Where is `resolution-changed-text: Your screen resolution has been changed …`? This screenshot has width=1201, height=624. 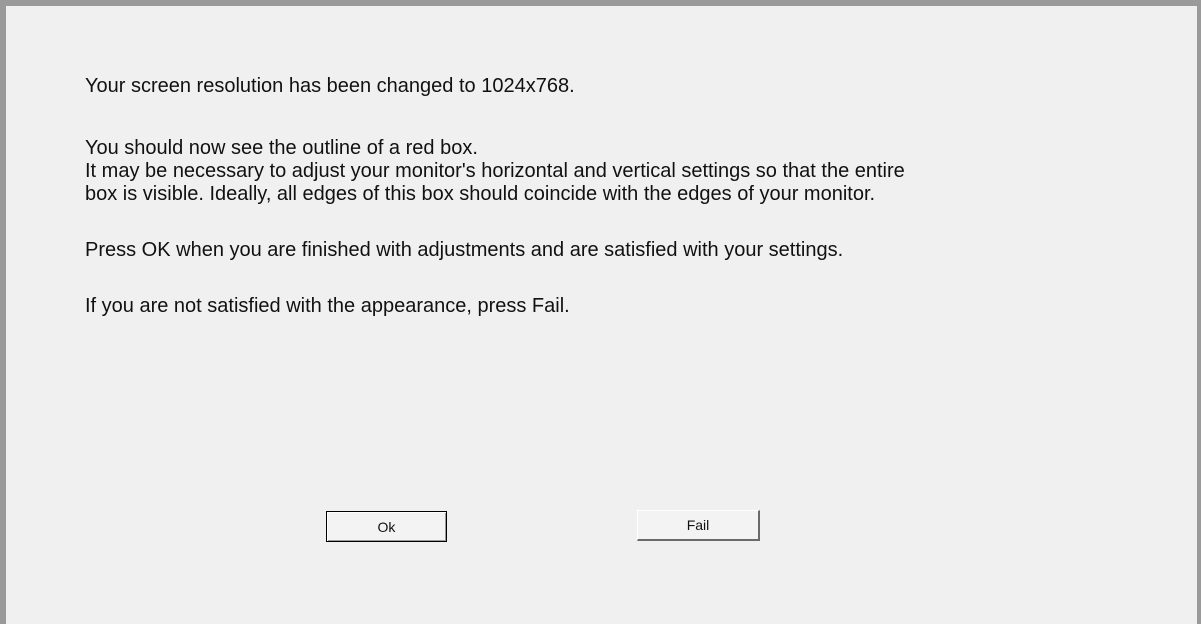 resolution-changed-text: Your screen resolution has been changed … is located at coordinates (330, 86).